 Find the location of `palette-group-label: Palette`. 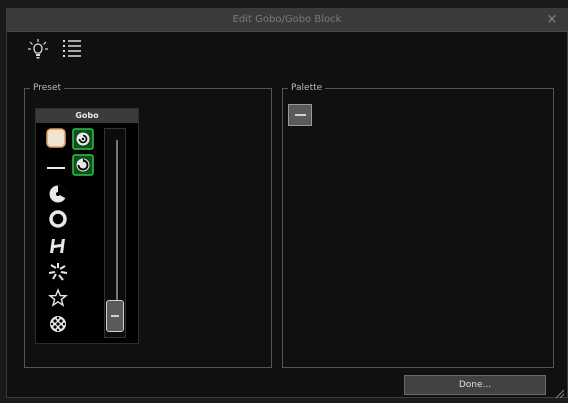

palette-group-label: Palette is located at coordinates (307, 88).